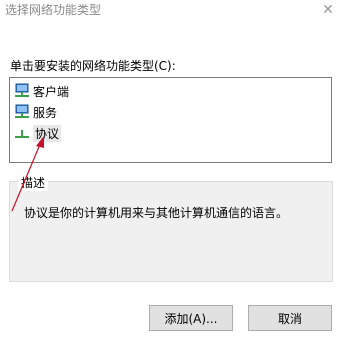 The width and height of the screenshot is (341, 351). What do you see at coordinates (51, 91) in the screenshot?
I see `list-item-label: 客户端` at bounding box center [51, 91].